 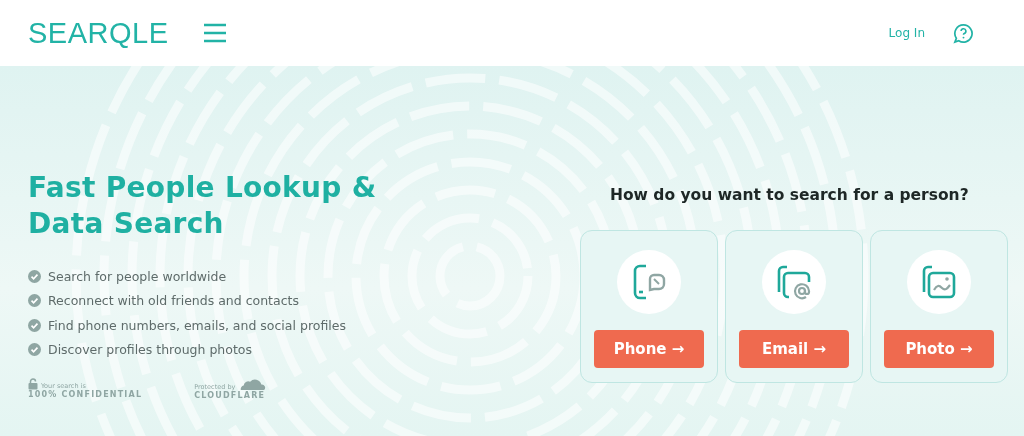 I want to click on logo: SEARQLE, so click(x=98, y=33).